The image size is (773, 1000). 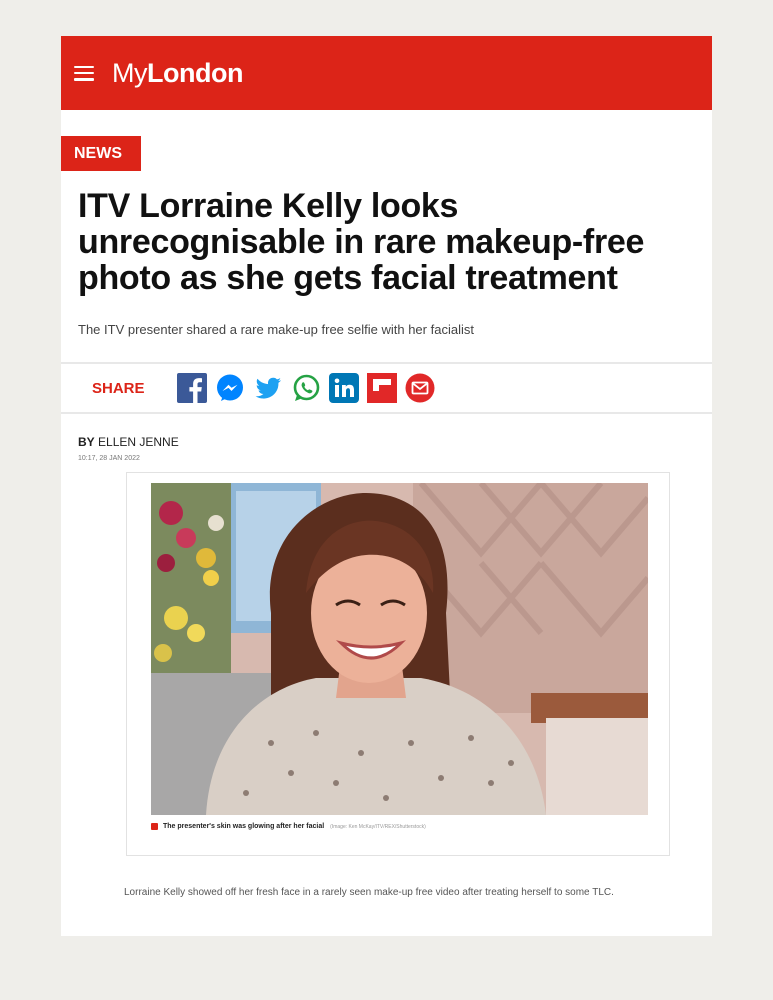 I want to click on site-header: MyLondon, so click(x=386, y=73).